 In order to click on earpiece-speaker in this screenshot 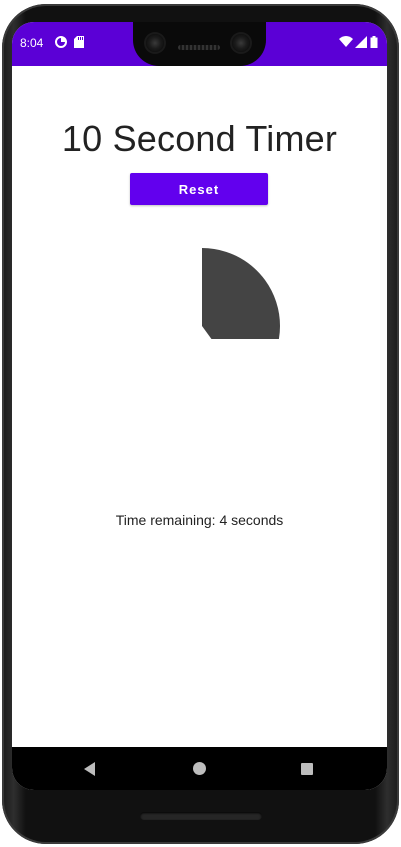, I will do `click(199, 47)`.